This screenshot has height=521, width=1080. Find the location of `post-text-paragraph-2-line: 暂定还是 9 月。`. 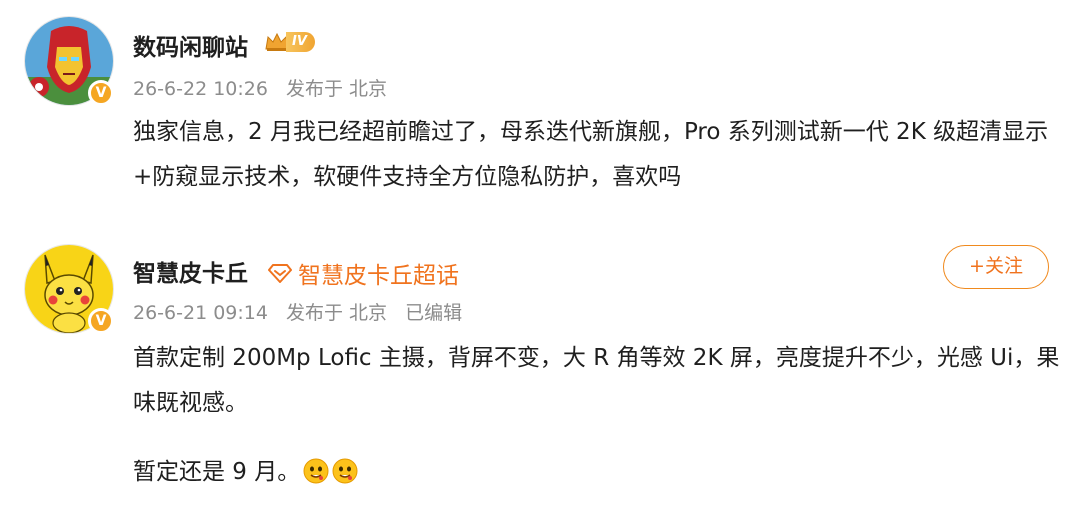

post-text-paragraph-2-line: 暂定还是 9 月。 is located at coordinates (598, 472).